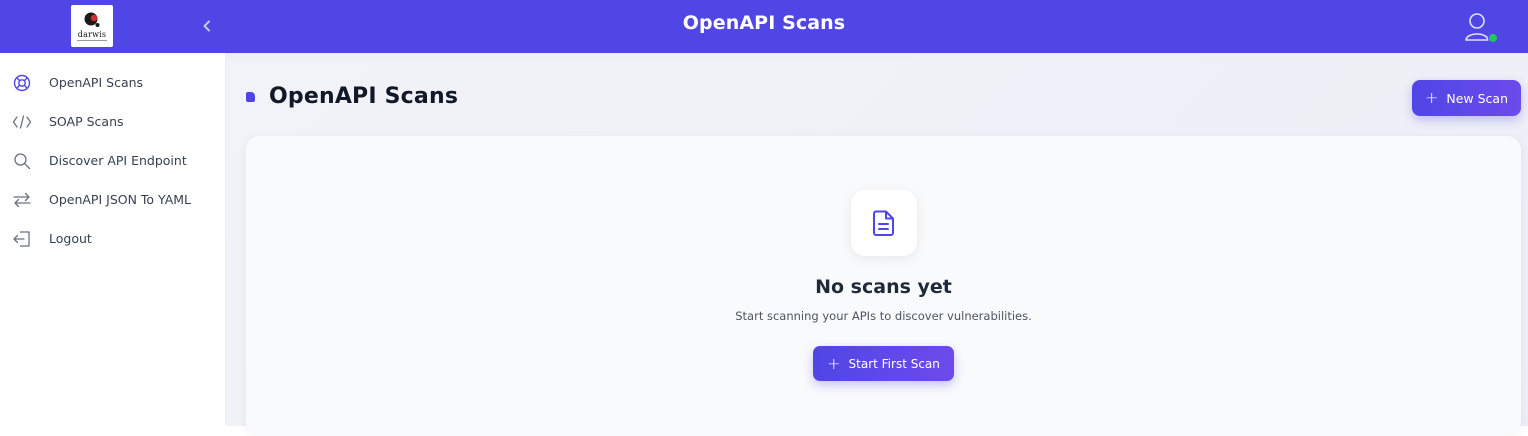 This screenshot has height=436, width=1528. What do you see at coordinates (250, 96) in the screenshot?
I see `page-title-icon` at bounding box center [250, 96].